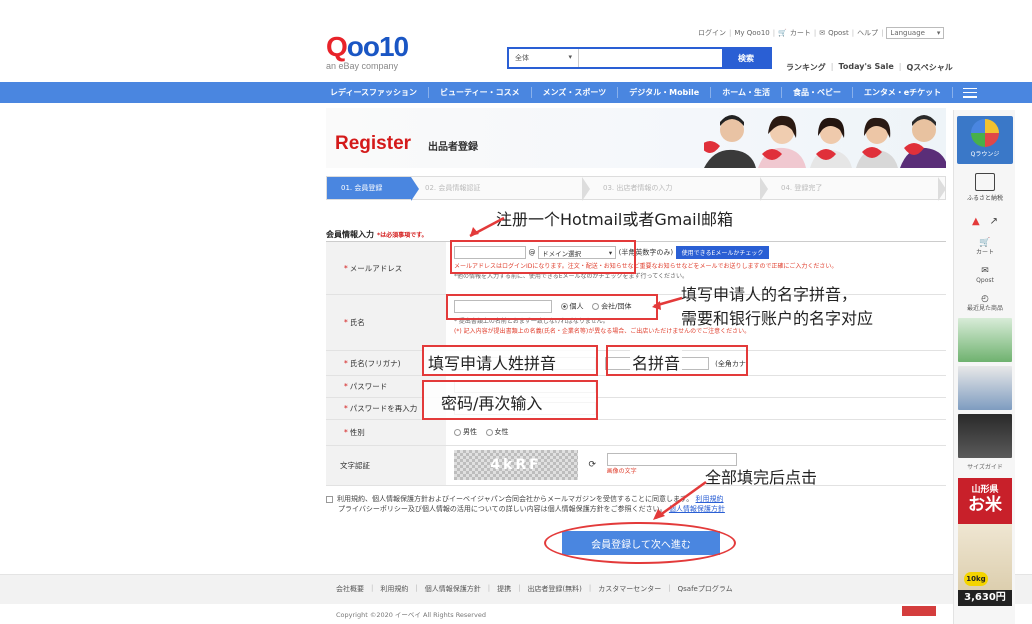 Image resolution: width=1032 pixels, height=624 pixels. Describe the element at coordinates (984, 198) in the screenshot. I see `furusato-label: ふるさと納税` at that location.